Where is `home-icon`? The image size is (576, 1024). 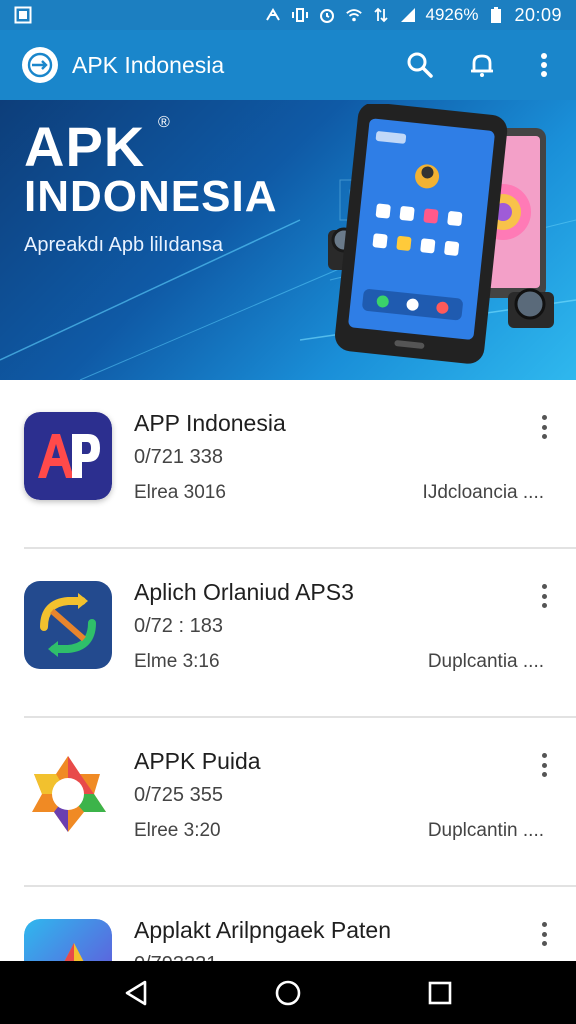
home-icon is located at coordinates (288, 993).